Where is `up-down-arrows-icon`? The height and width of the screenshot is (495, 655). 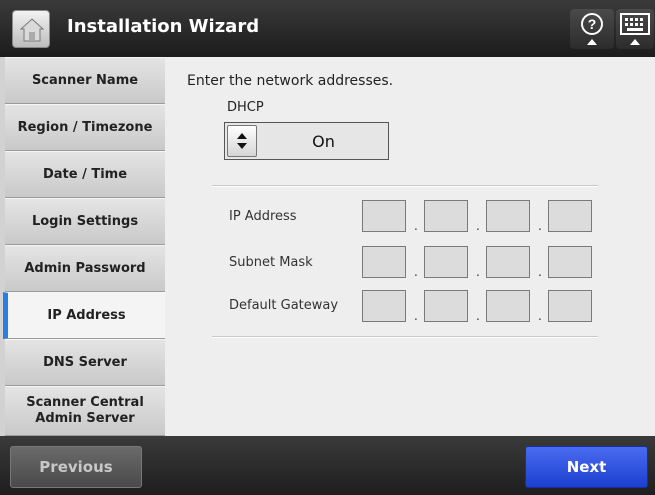
up-down-arrows-icon is located at coordinates (242, 141).